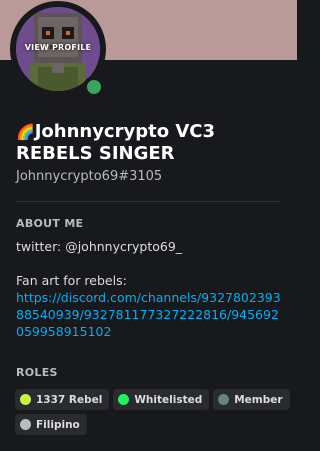 The image size is (320, 451). I want to click on user-tag: Johnnycrypto69#3105, so click(89, 176).